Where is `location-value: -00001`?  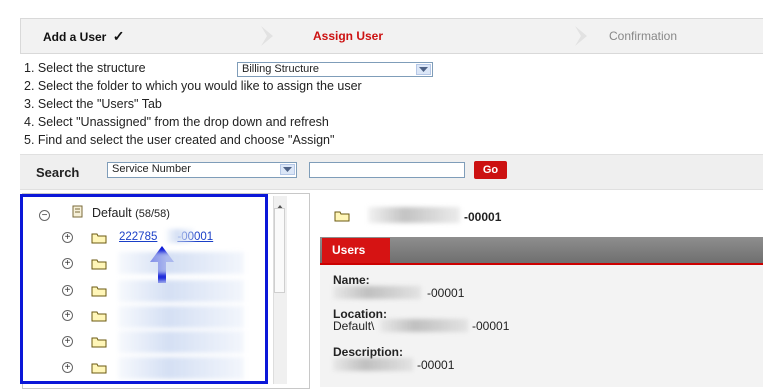 location-value: -00001 is located at coordinates (491, 326).